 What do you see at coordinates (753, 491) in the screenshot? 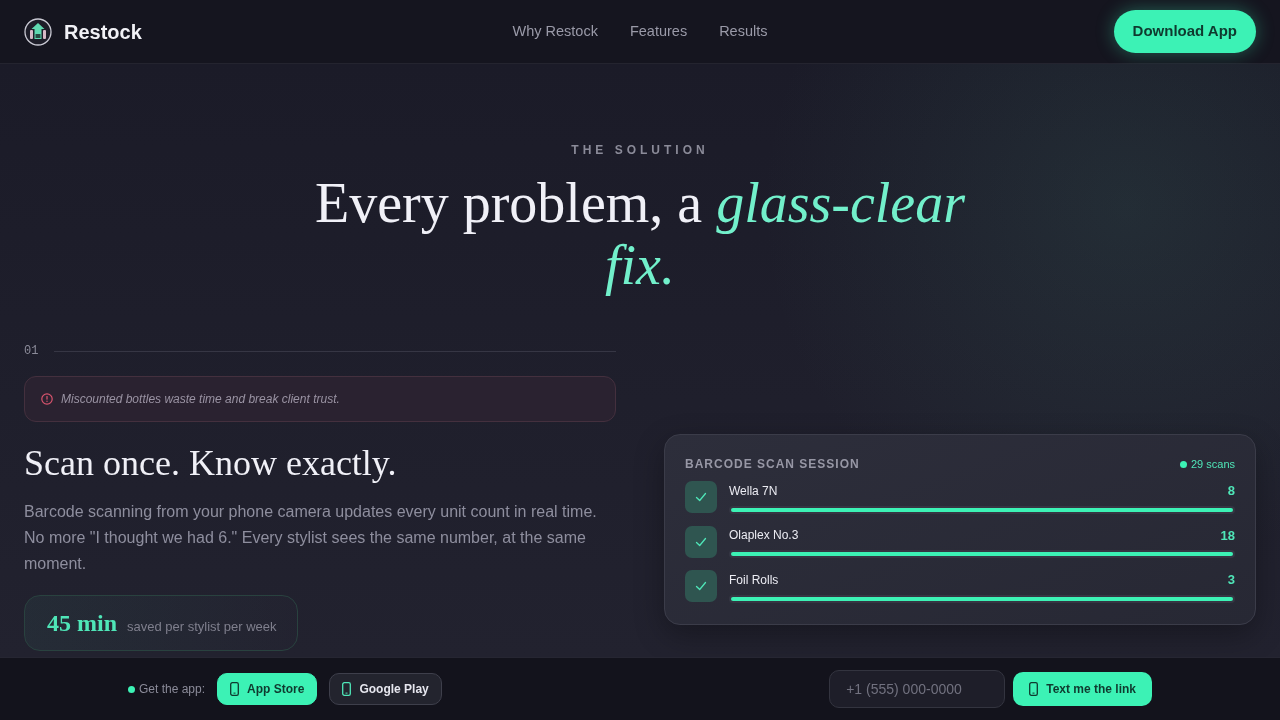
I see `product-name: Wella 7N` at bounding box center [753, 491].